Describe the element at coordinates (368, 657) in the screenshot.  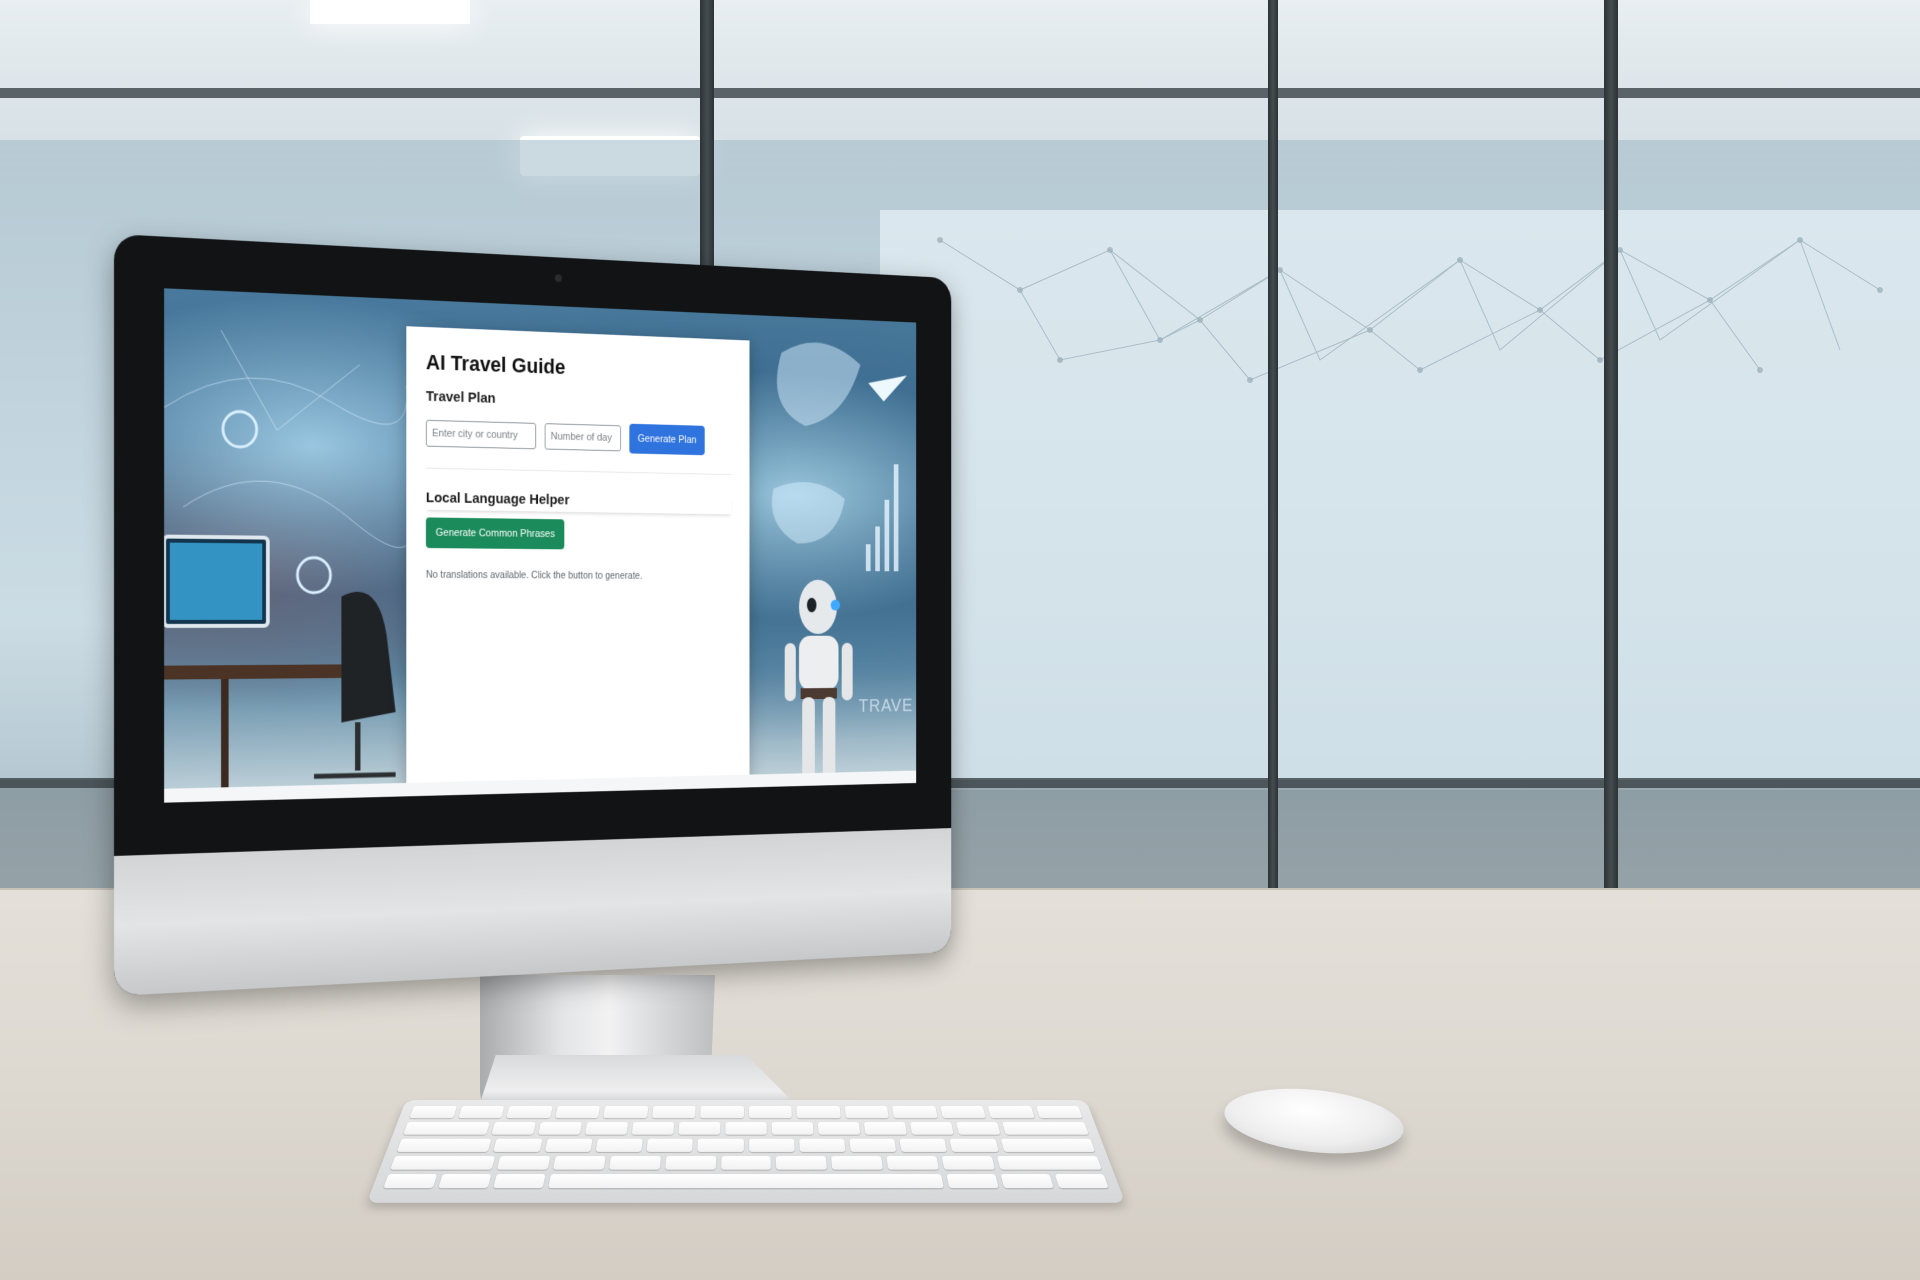
I see `chair-illustration` at that location.